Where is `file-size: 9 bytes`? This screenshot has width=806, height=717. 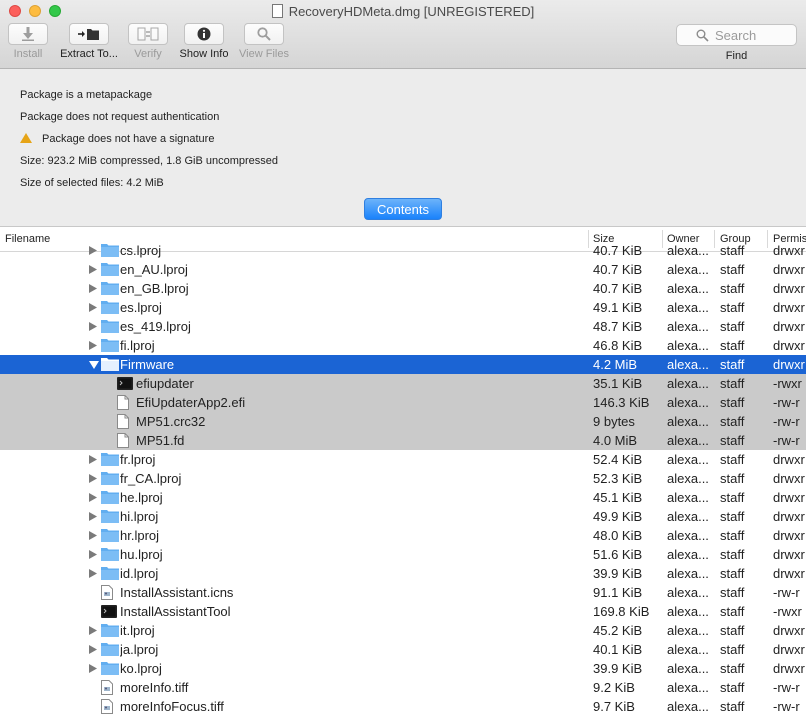 file-size: 9 bytes is located at coordinates (614, 421).